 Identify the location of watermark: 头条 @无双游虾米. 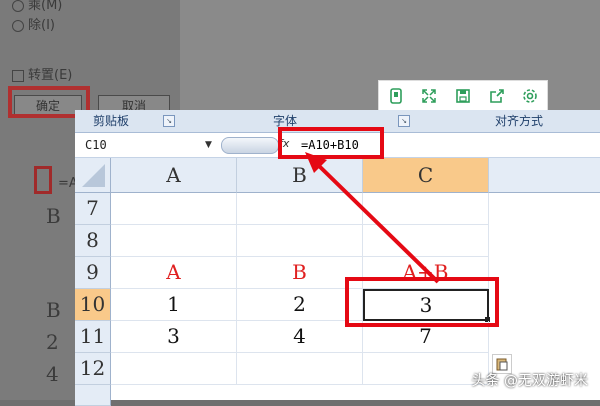
(529, 381).